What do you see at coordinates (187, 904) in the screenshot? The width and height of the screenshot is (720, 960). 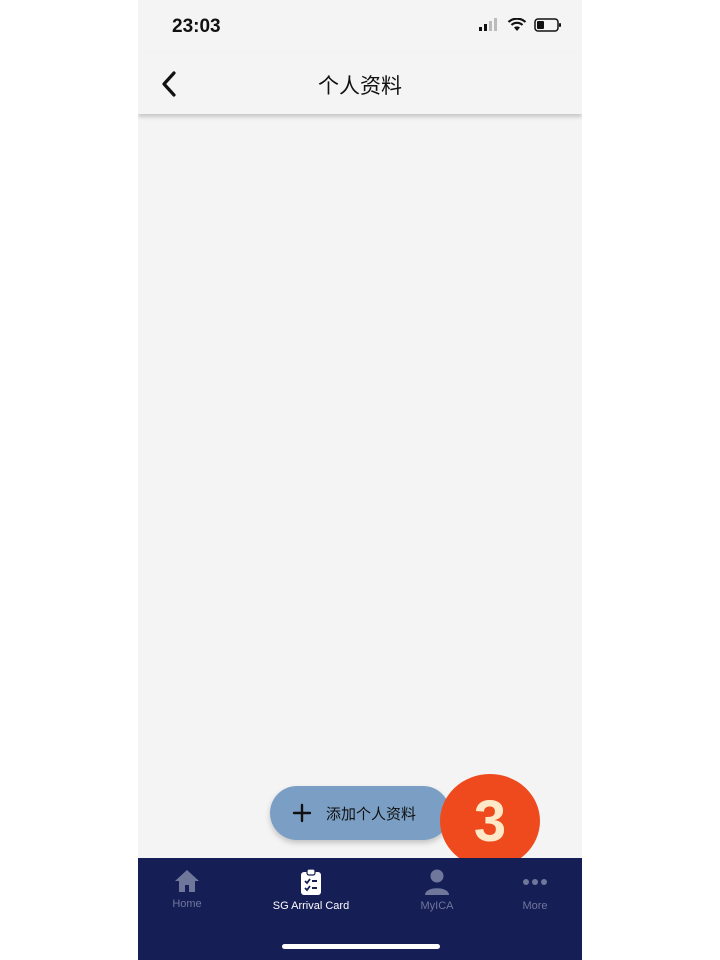 I see `tab-home-label: Home` at bounding box center [187, 904].